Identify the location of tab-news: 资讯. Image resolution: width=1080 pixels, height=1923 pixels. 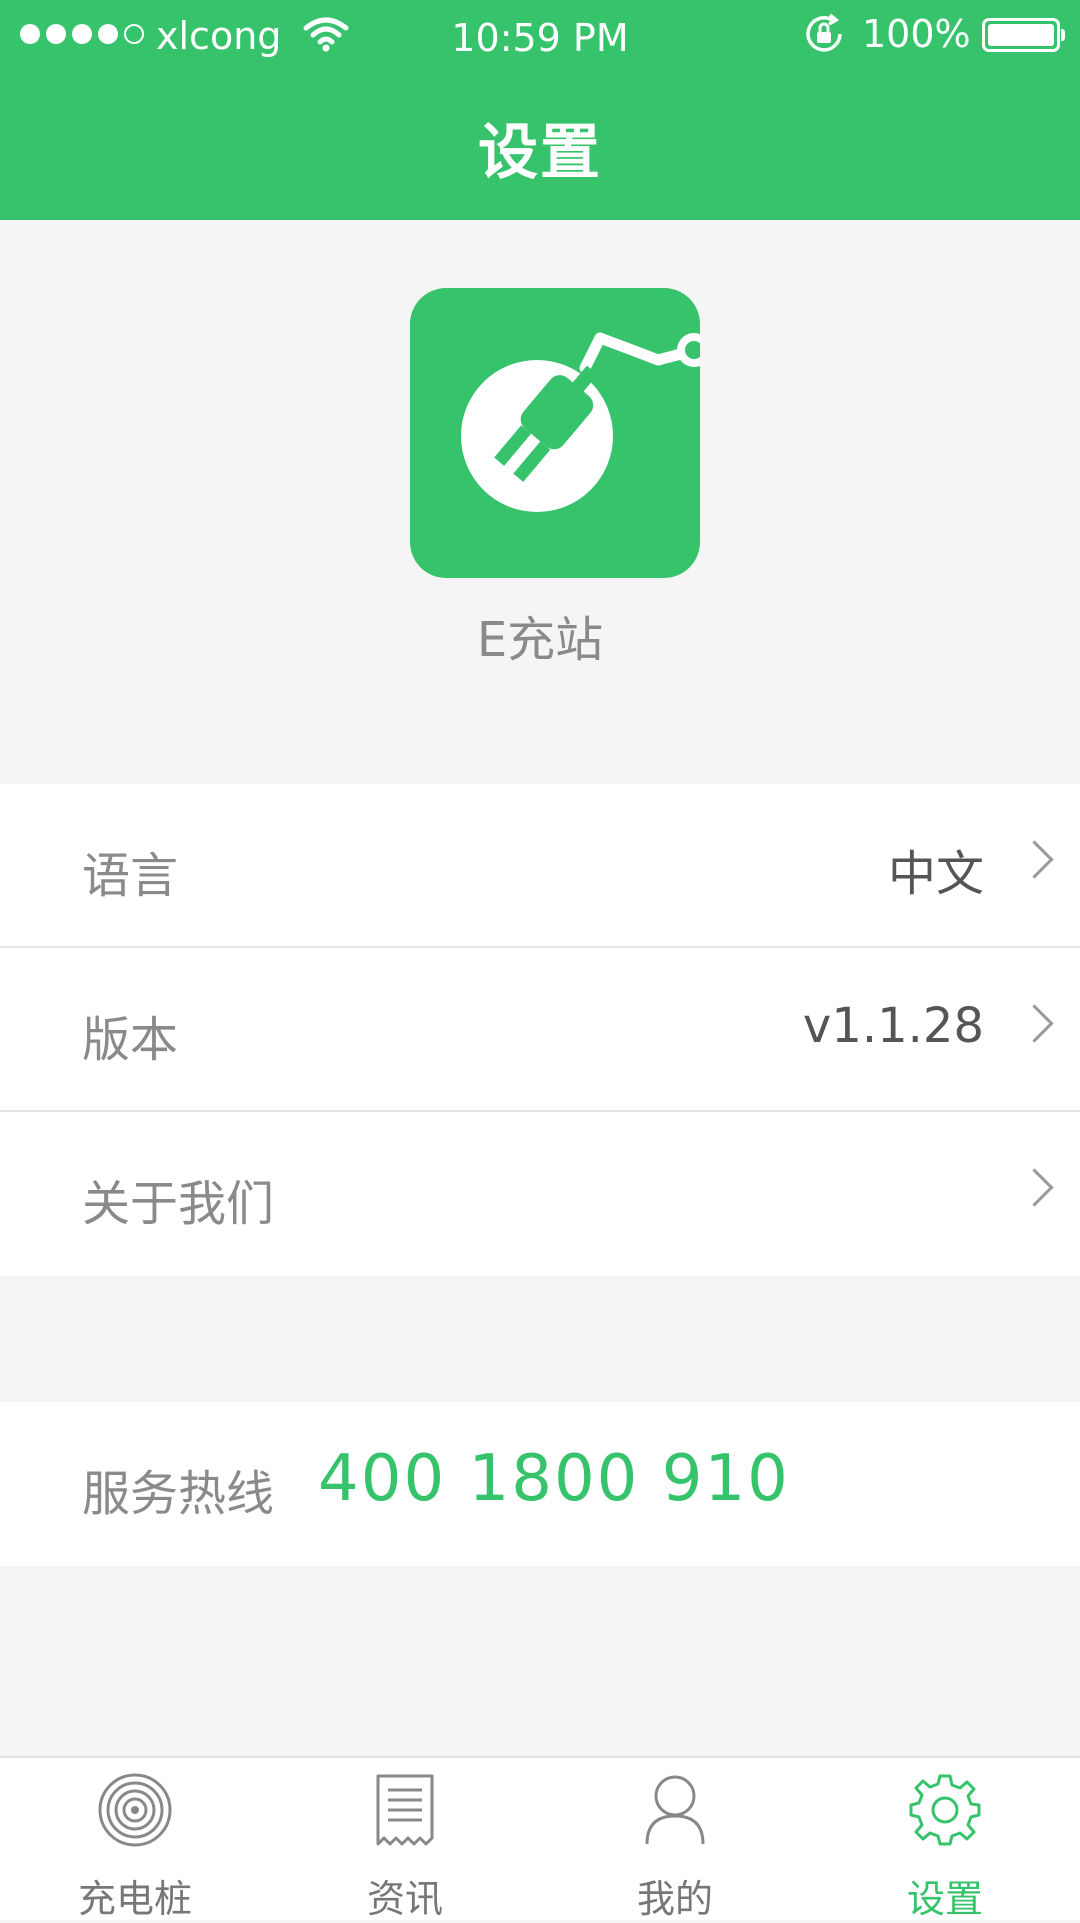
(405, 1839).